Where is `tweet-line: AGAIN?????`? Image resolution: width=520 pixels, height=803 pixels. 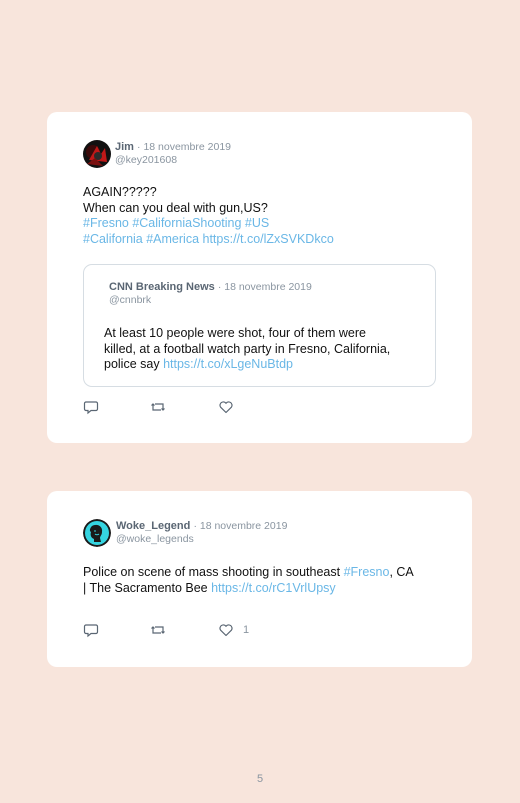 tweet-line: AGAIN????? is located at coordinates (208, 193).